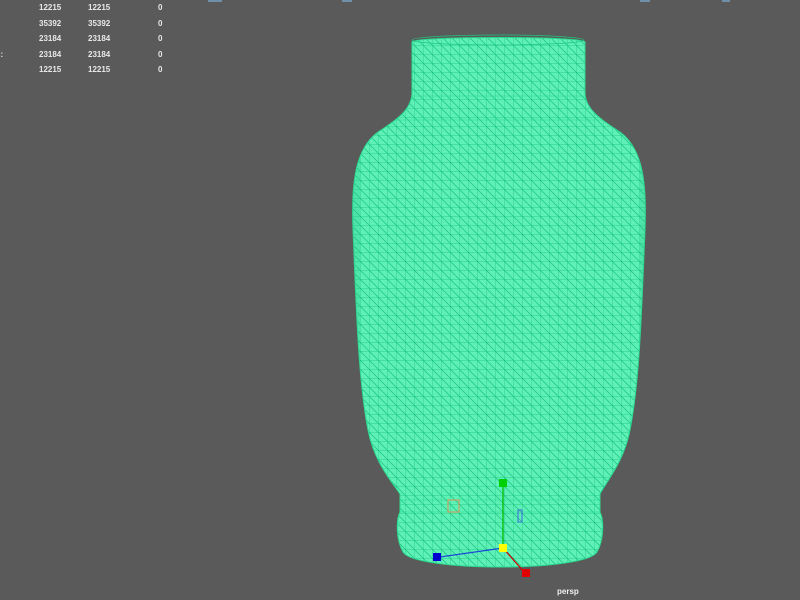 This screenshot has width=800, height=600. I want to click on center-handle-icon, so click(503, 548).